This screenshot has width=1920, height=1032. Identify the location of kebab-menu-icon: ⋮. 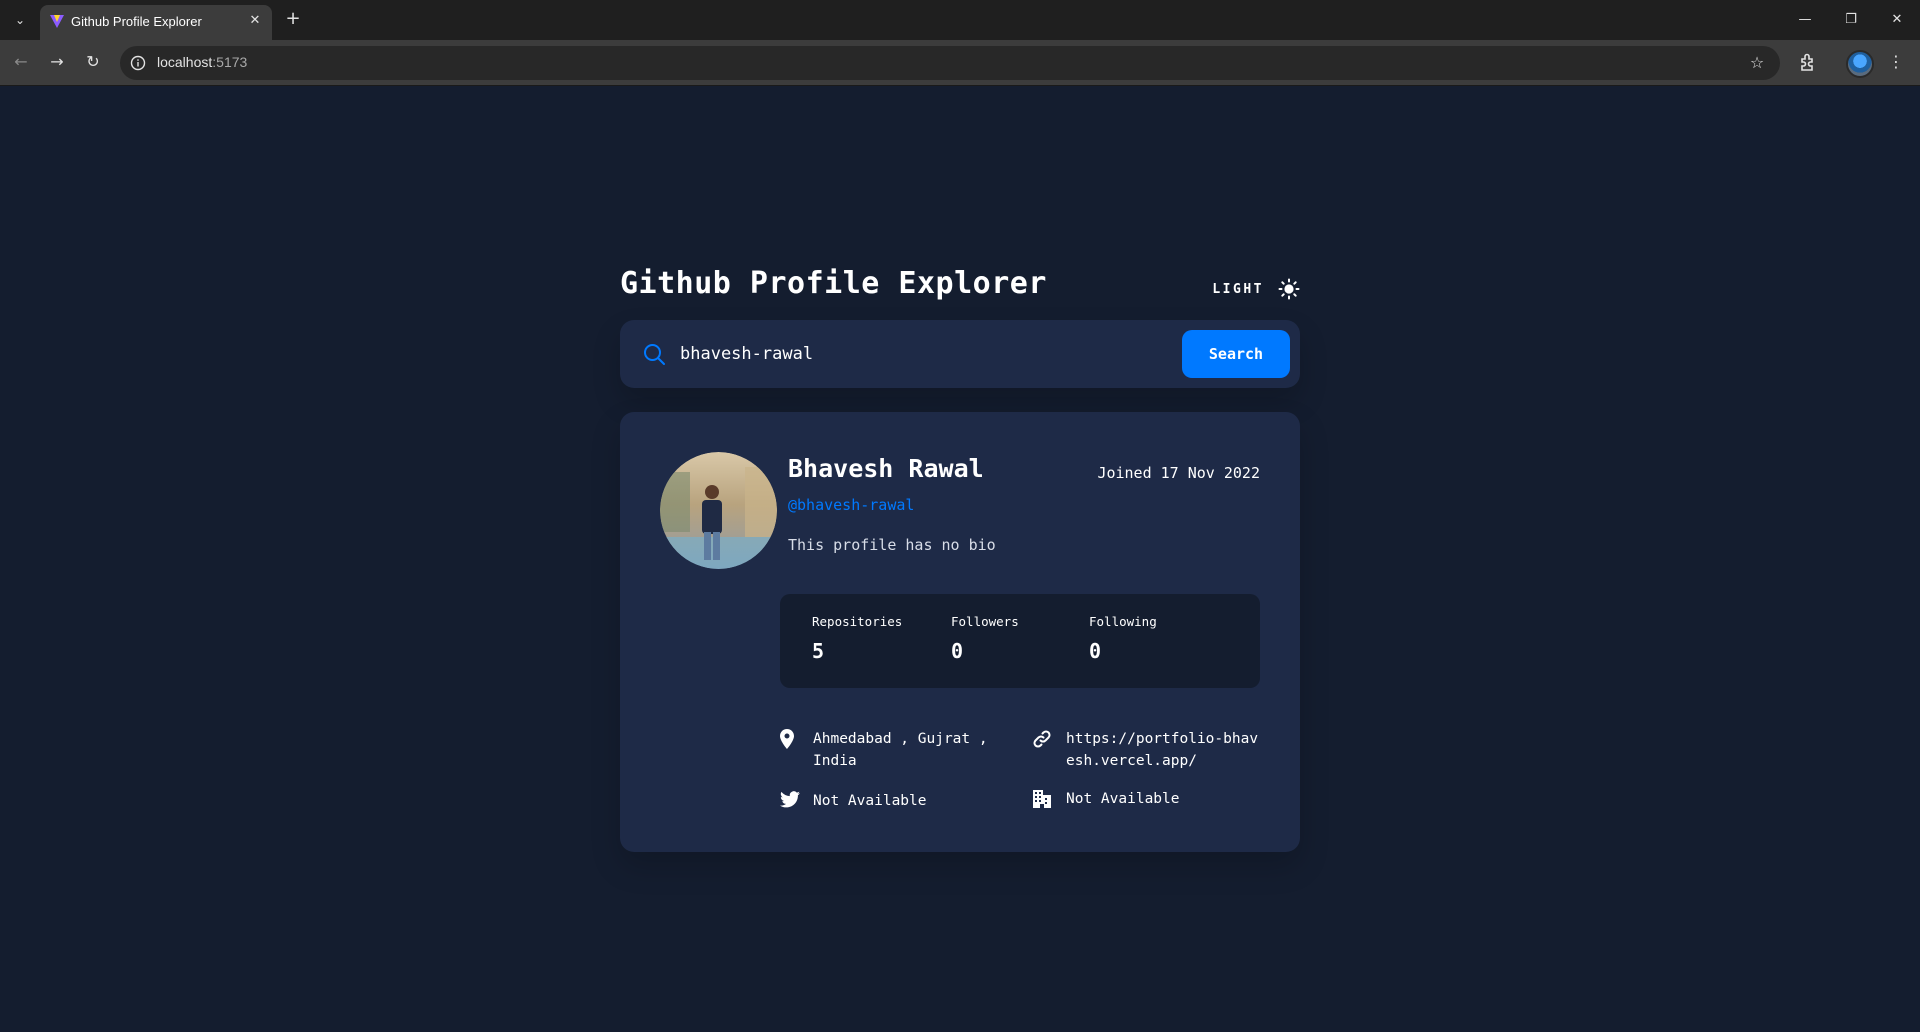
(1896, 62).